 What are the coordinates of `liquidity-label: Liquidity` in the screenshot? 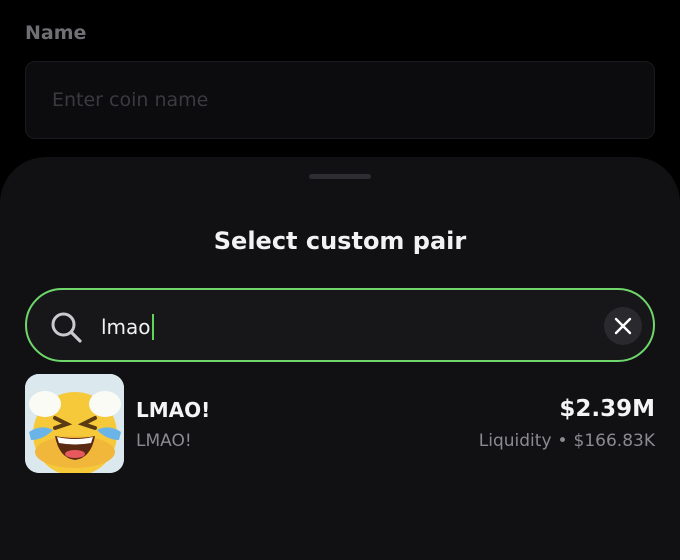 It's located at (515, 441).